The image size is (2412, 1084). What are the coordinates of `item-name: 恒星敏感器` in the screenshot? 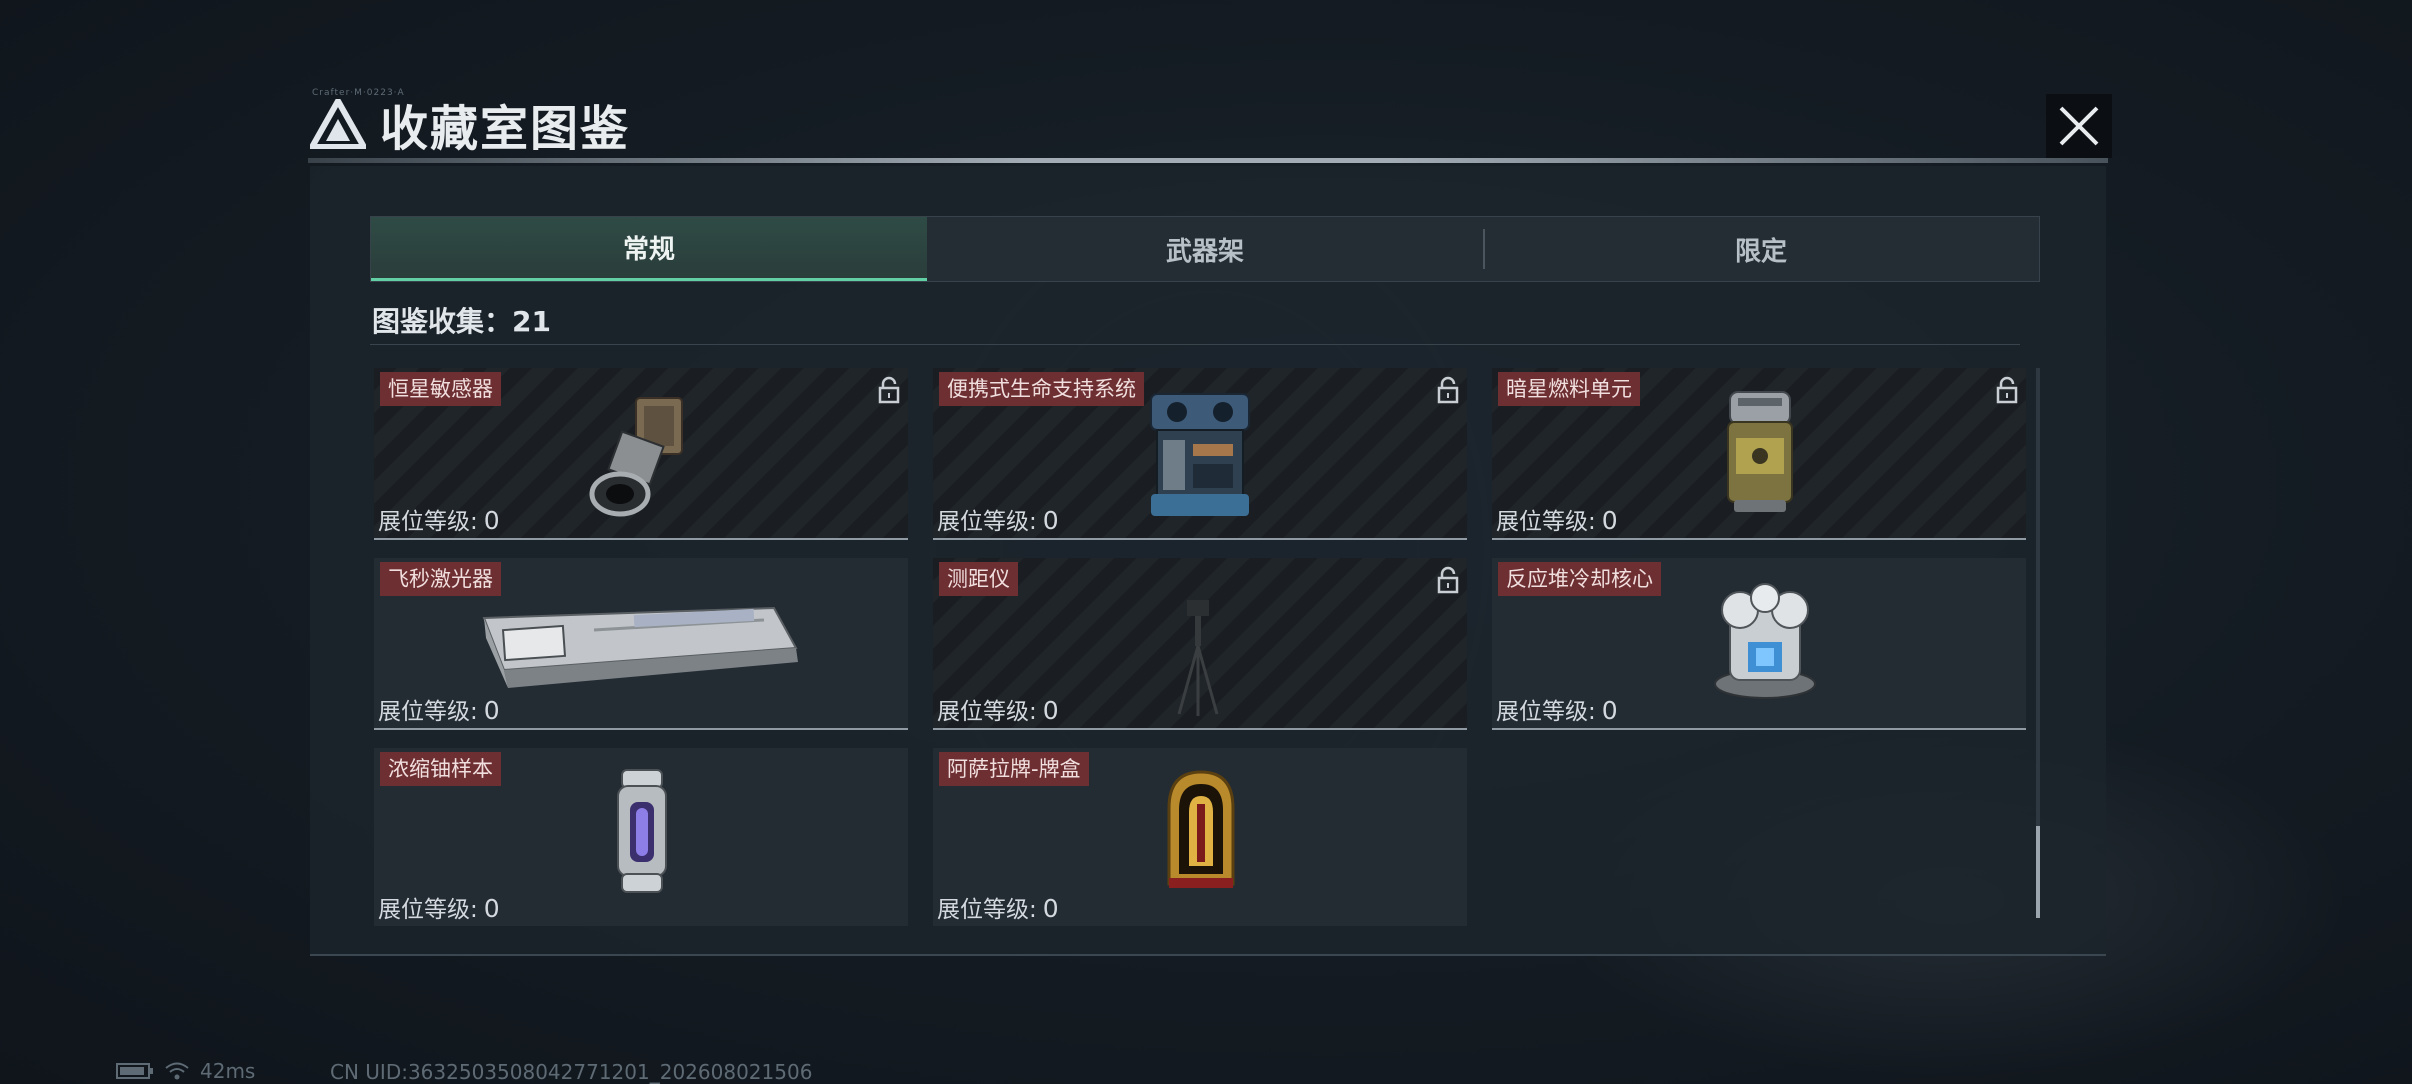 It's located at (440, 389).